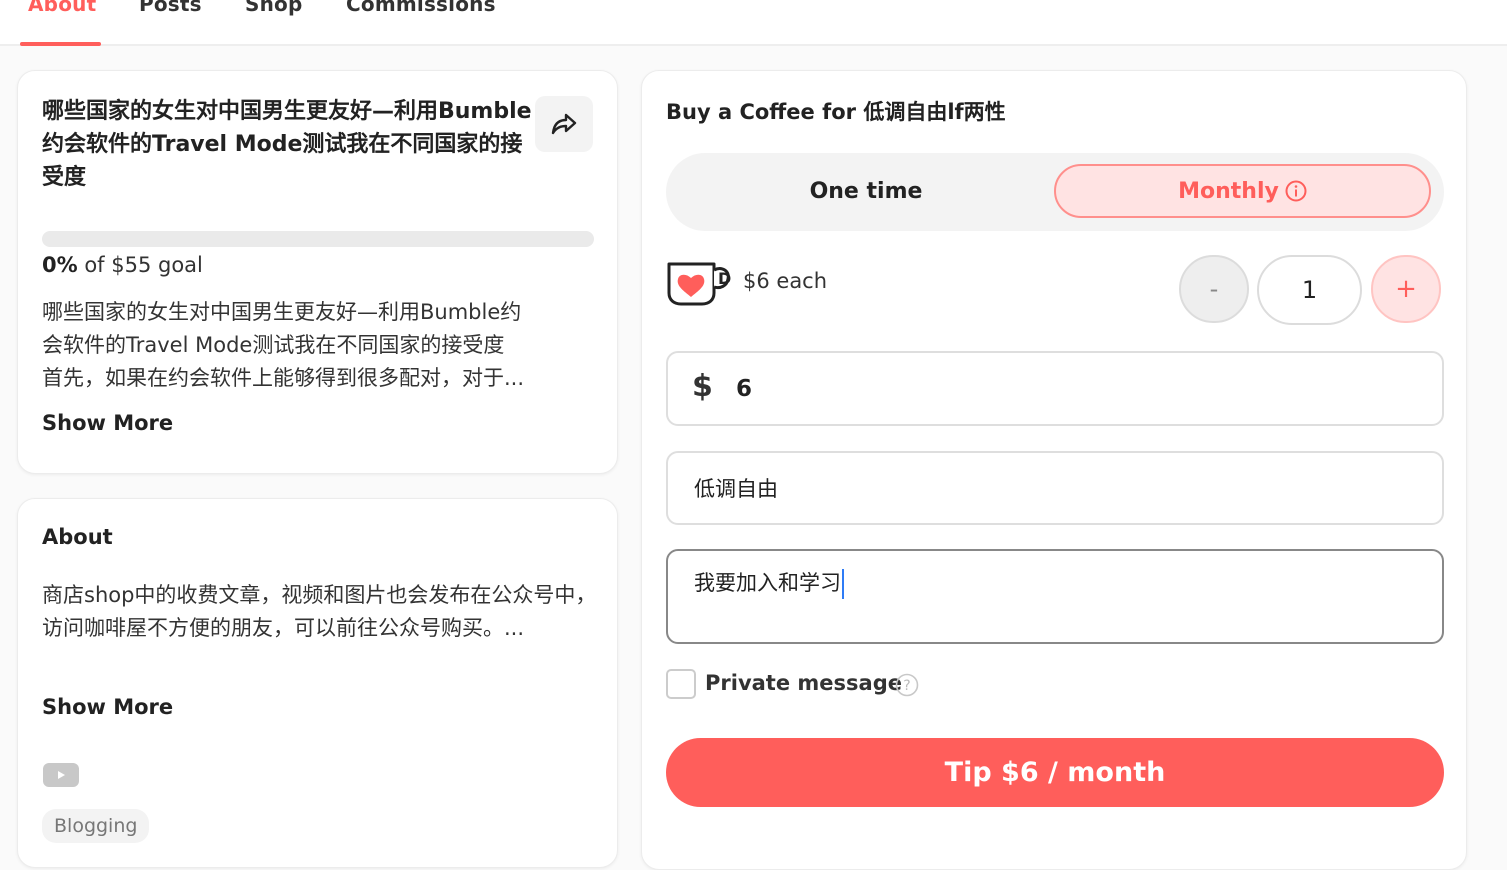 This screenshot has width=1507, height=870. Describe the element at coordinates (836, 112) in the screenshot. I see `coffee-title: Buy a Coffee for 低调自由lf两性` at that location.